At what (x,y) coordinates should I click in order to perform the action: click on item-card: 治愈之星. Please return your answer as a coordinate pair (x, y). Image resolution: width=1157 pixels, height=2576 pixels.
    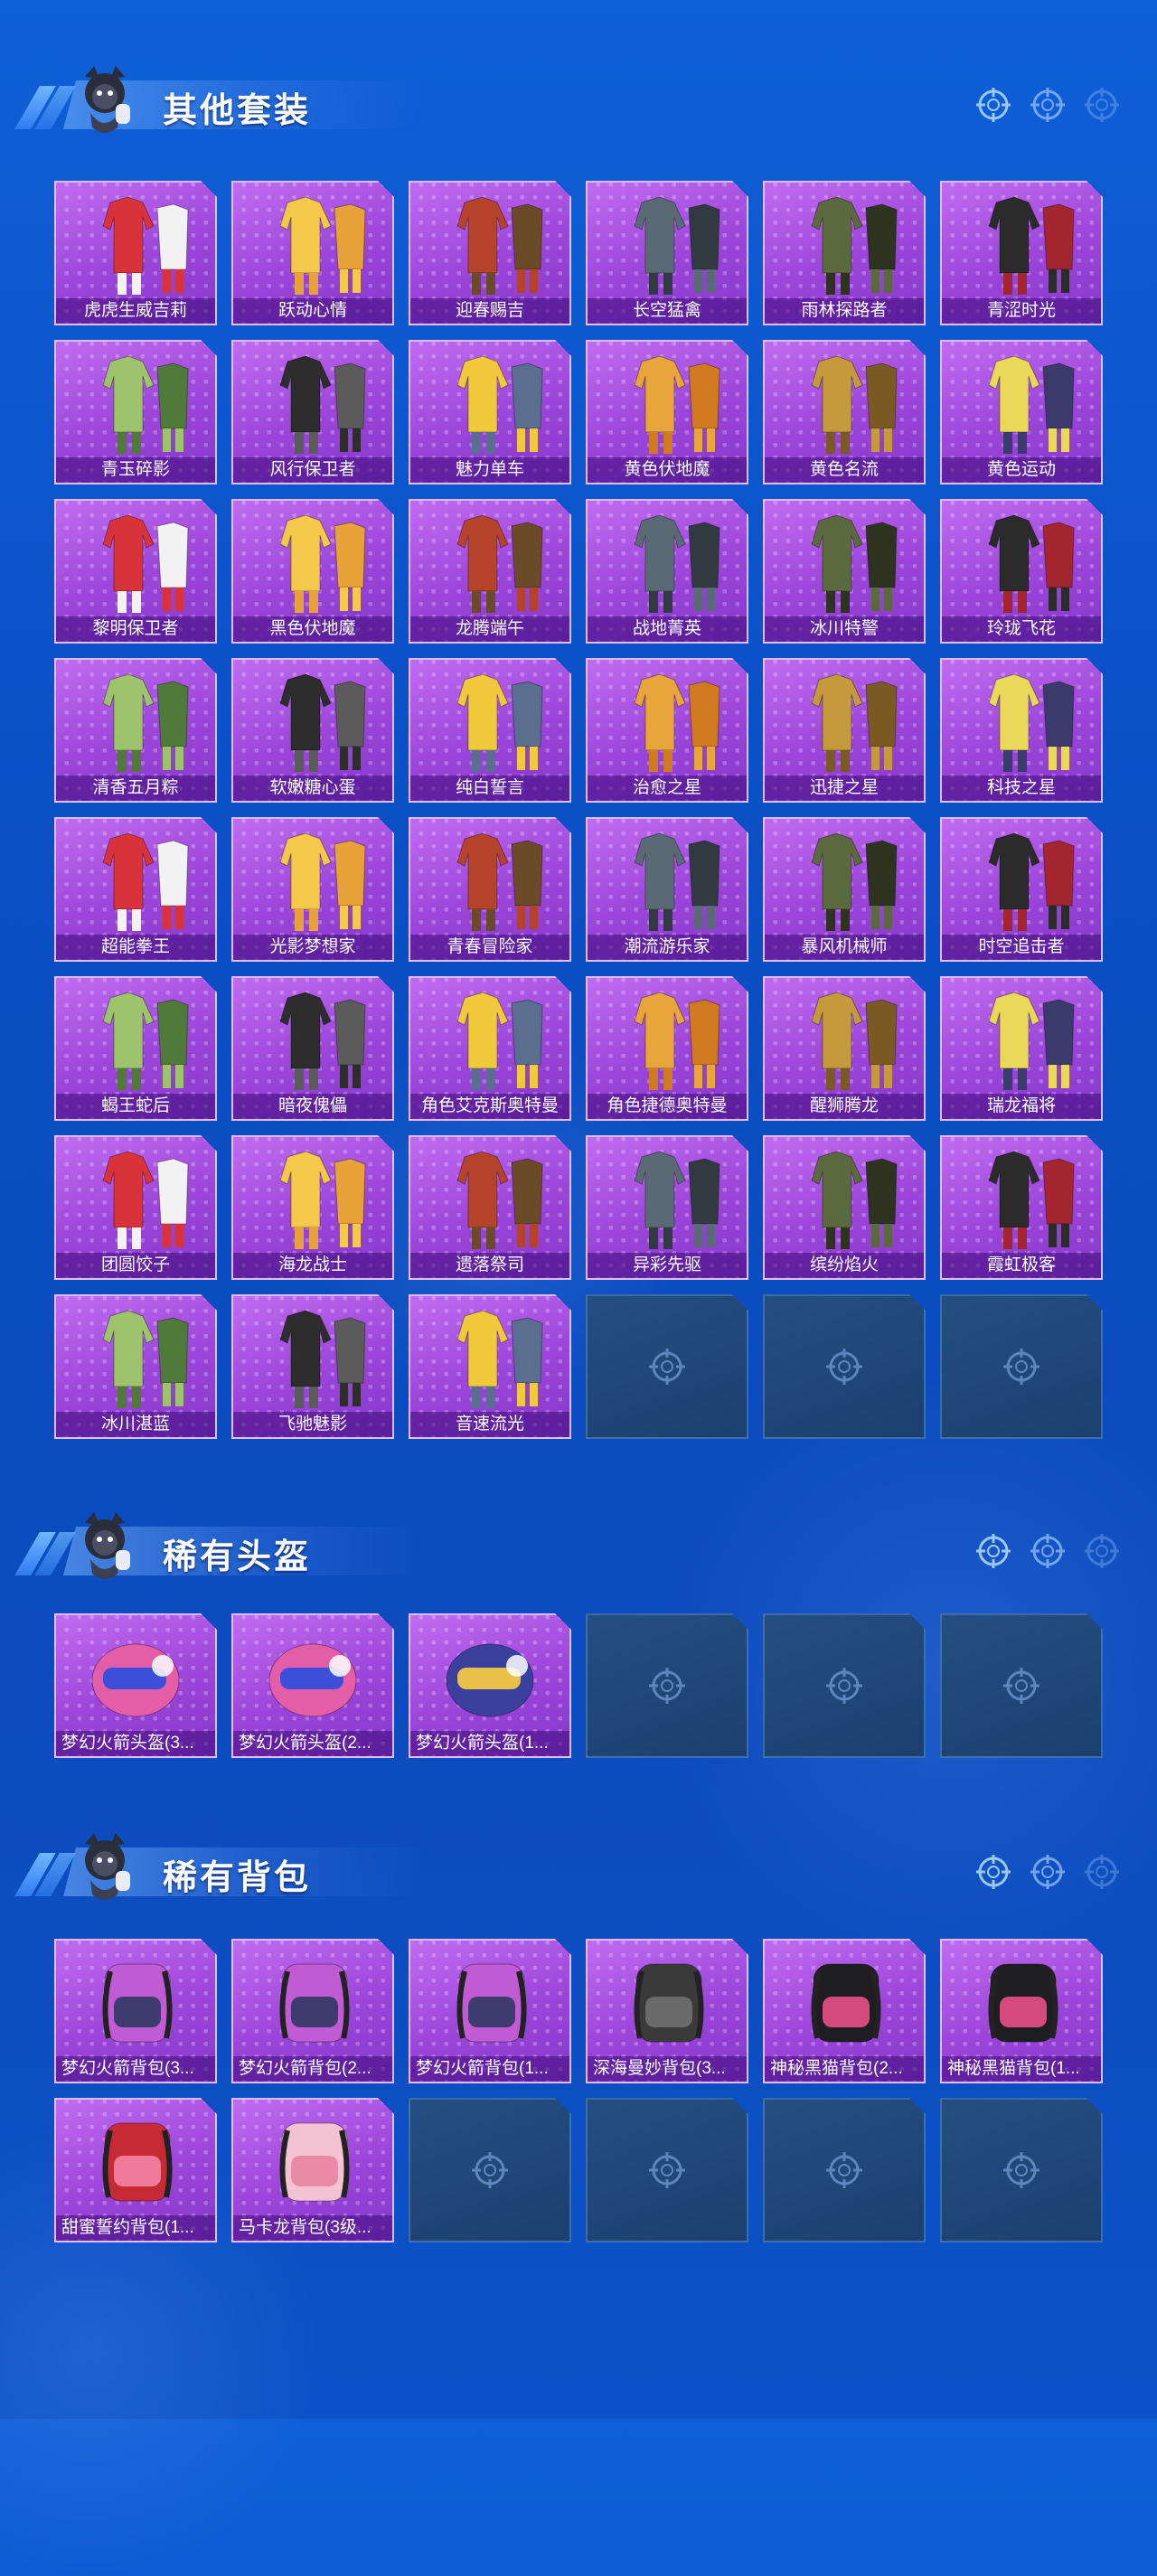
    Looking at the image, I should click on (667, 731).